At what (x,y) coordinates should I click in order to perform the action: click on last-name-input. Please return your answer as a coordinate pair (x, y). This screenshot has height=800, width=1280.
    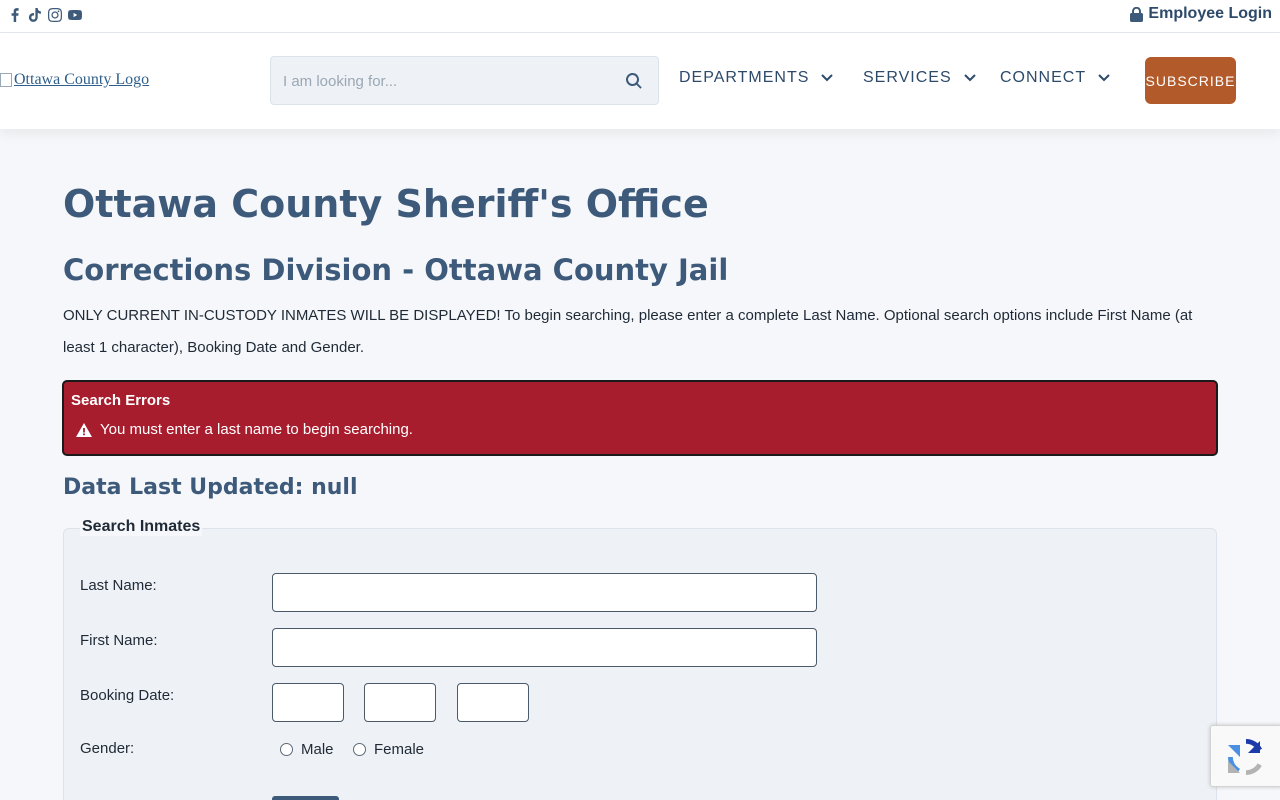
    Looking at the image, I should click on (544, 592).